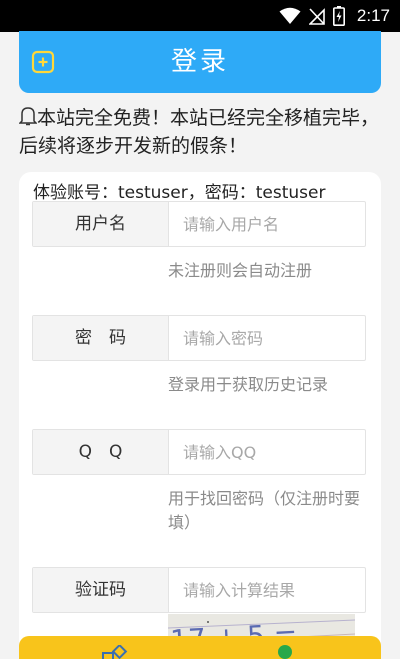  Describe the element at coordinates (267, 224) in the screenshot. I see `username-input` at that location.